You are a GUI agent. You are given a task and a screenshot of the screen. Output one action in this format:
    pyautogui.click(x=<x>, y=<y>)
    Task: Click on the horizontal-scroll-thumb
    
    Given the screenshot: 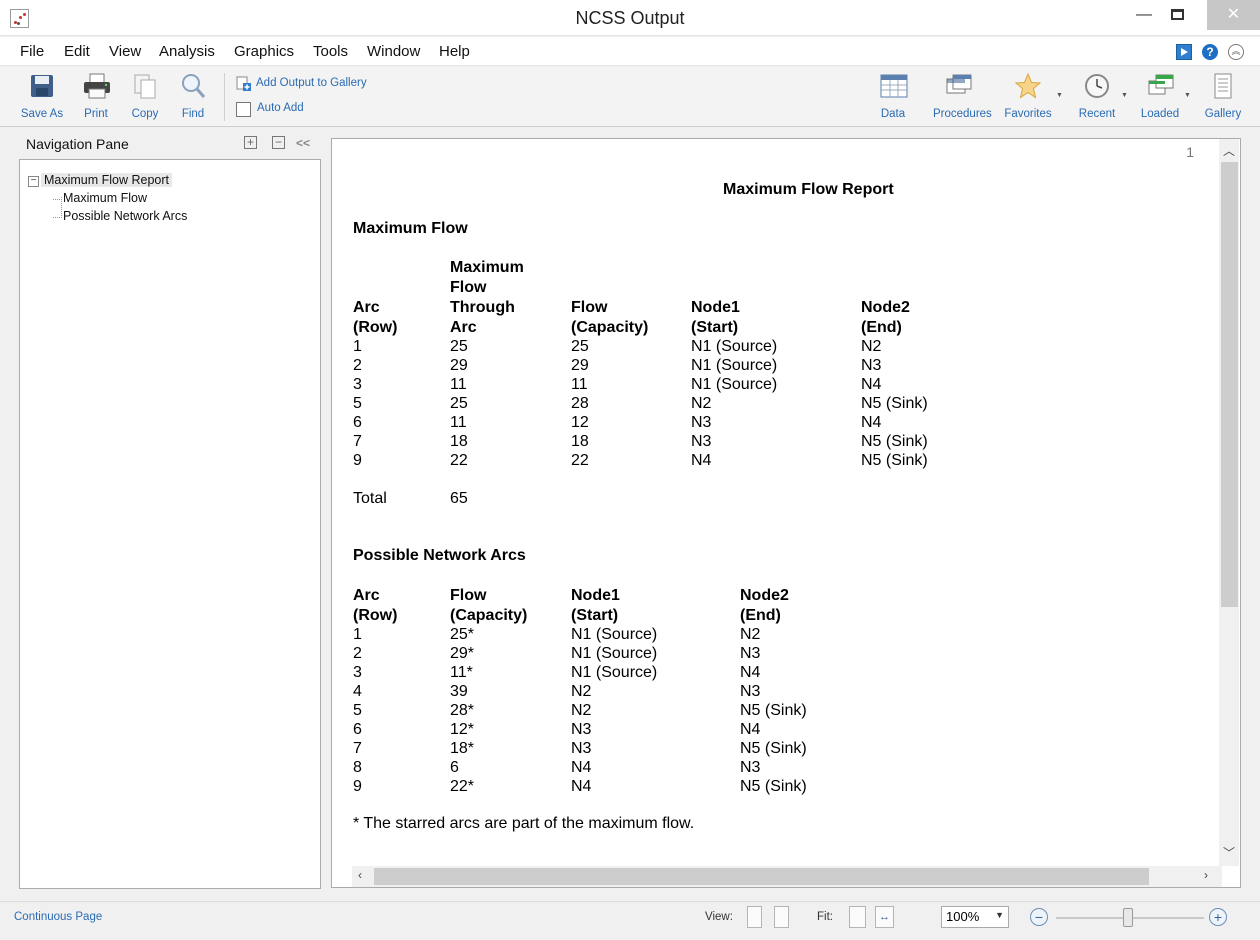 What is the action you would take?
    pyautogui.click(x=761, y=876)
    